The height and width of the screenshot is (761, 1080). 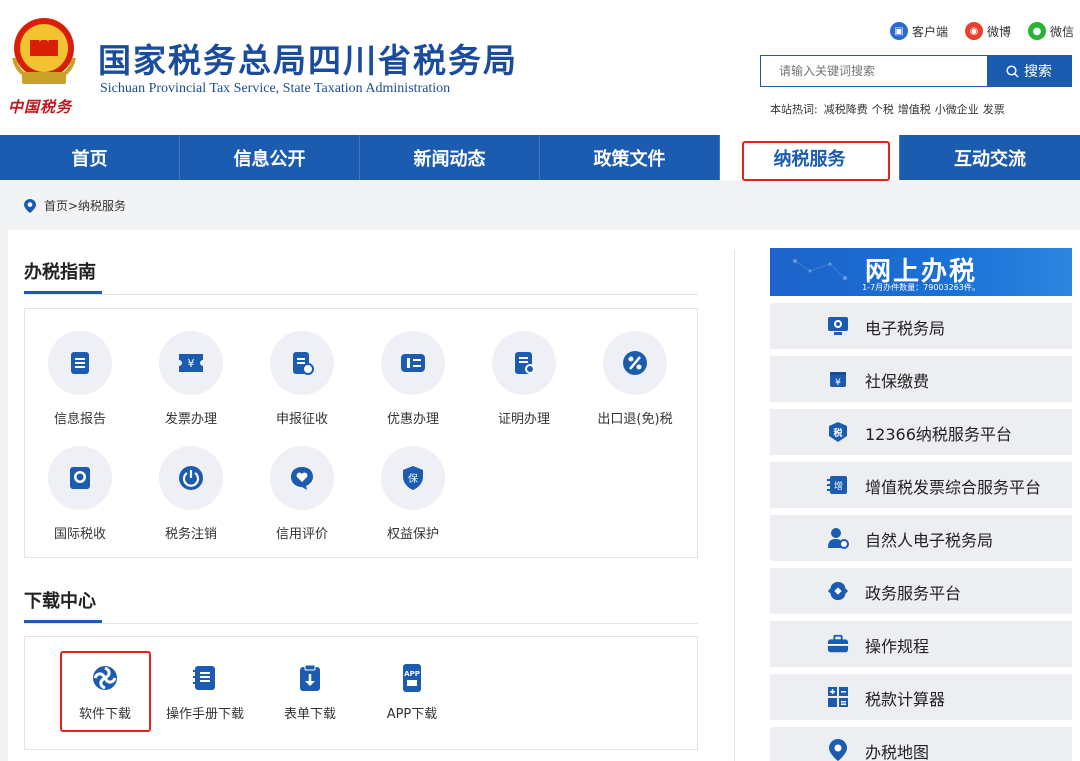 What do you see at coordinates (635, 419) in the screenshot?
I see `guide-tile-label: 出口退(免)税` at bounding box center [635, 419].